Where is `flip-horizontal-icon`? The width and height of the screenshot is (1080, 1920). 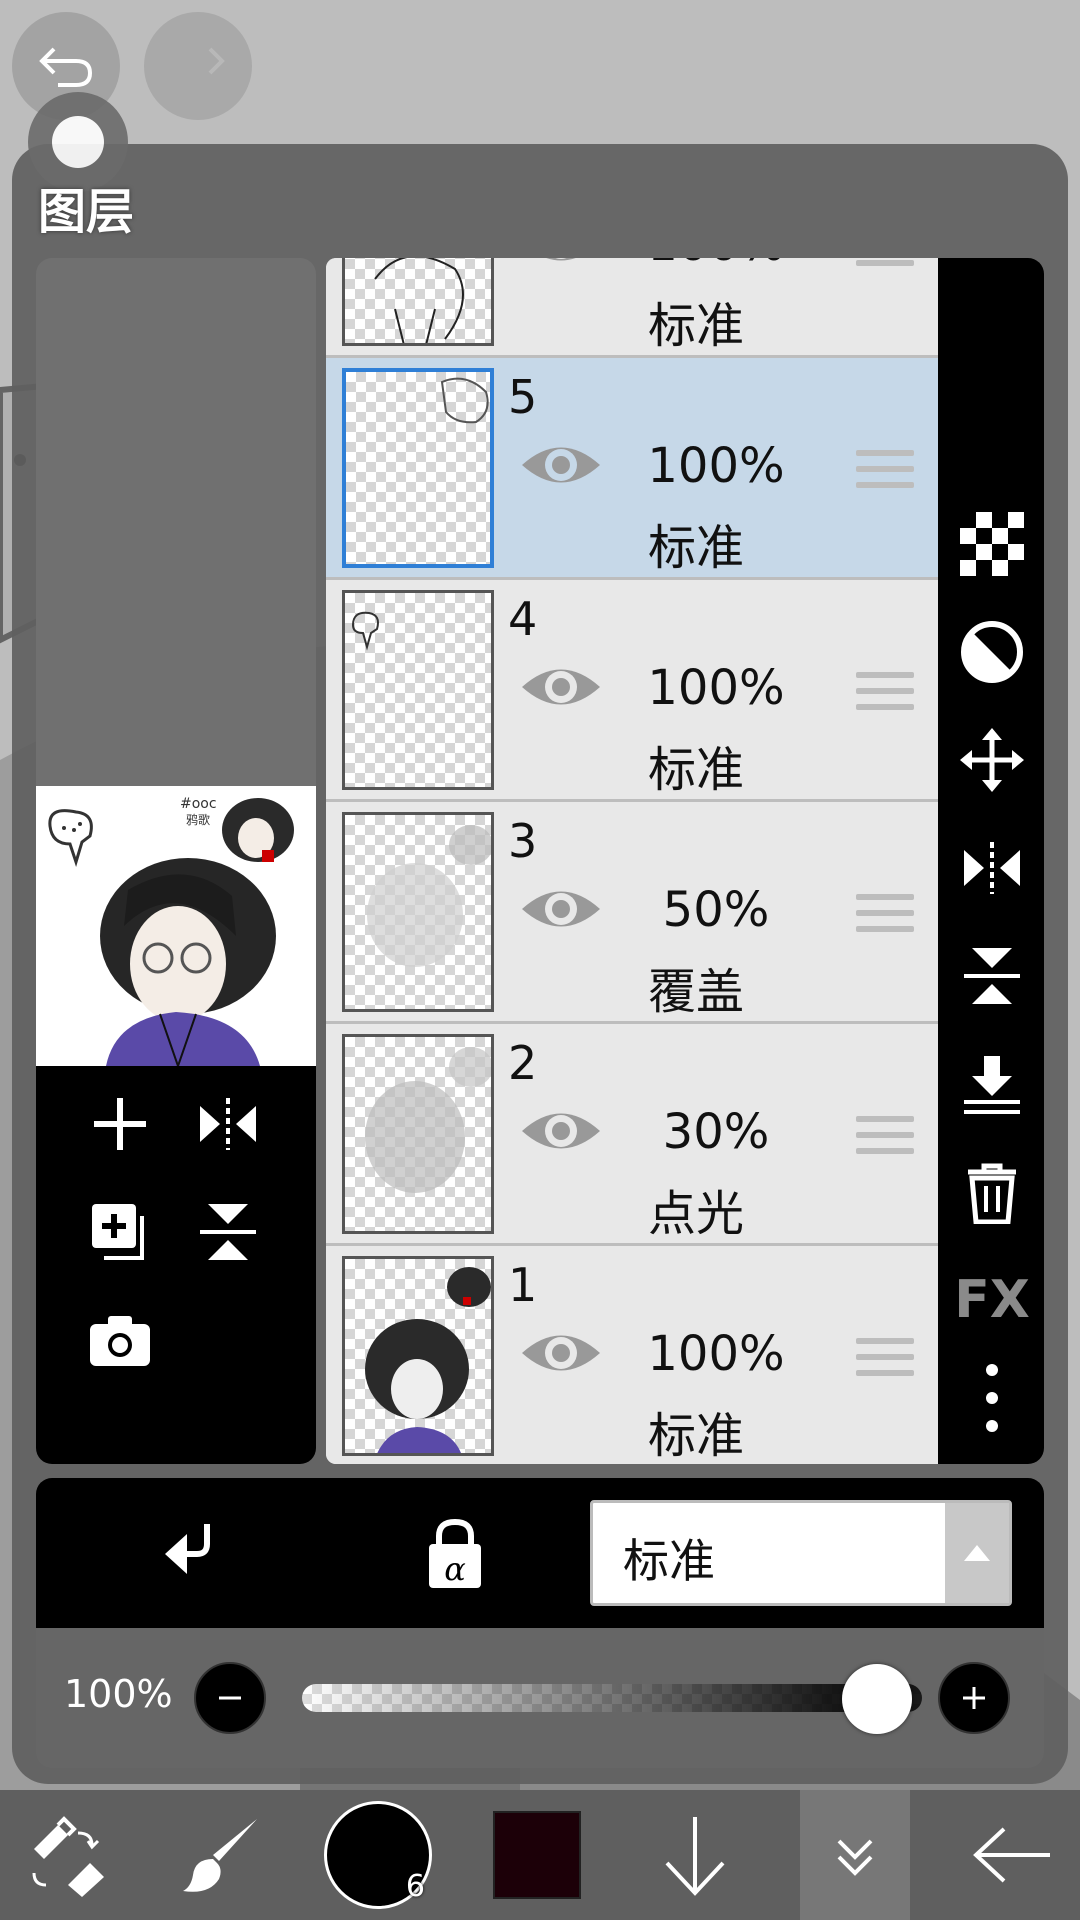
flip-horizontal-icon is located at coordinates (228, 1124).